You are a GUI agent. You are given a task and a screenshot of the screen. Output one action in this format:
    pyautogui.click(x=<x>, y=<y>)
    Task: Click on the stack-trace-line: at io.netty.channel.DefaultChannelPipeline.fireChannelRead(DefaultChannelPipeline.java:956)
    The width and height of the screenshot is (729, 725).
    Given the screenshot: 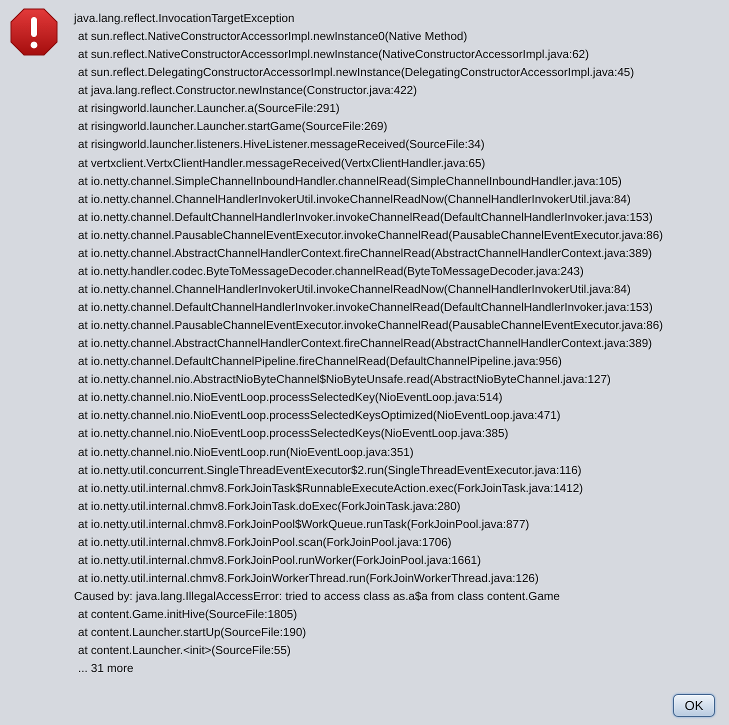 What is the action you would take?
    pyautogui.click(x=320, y=362)
    